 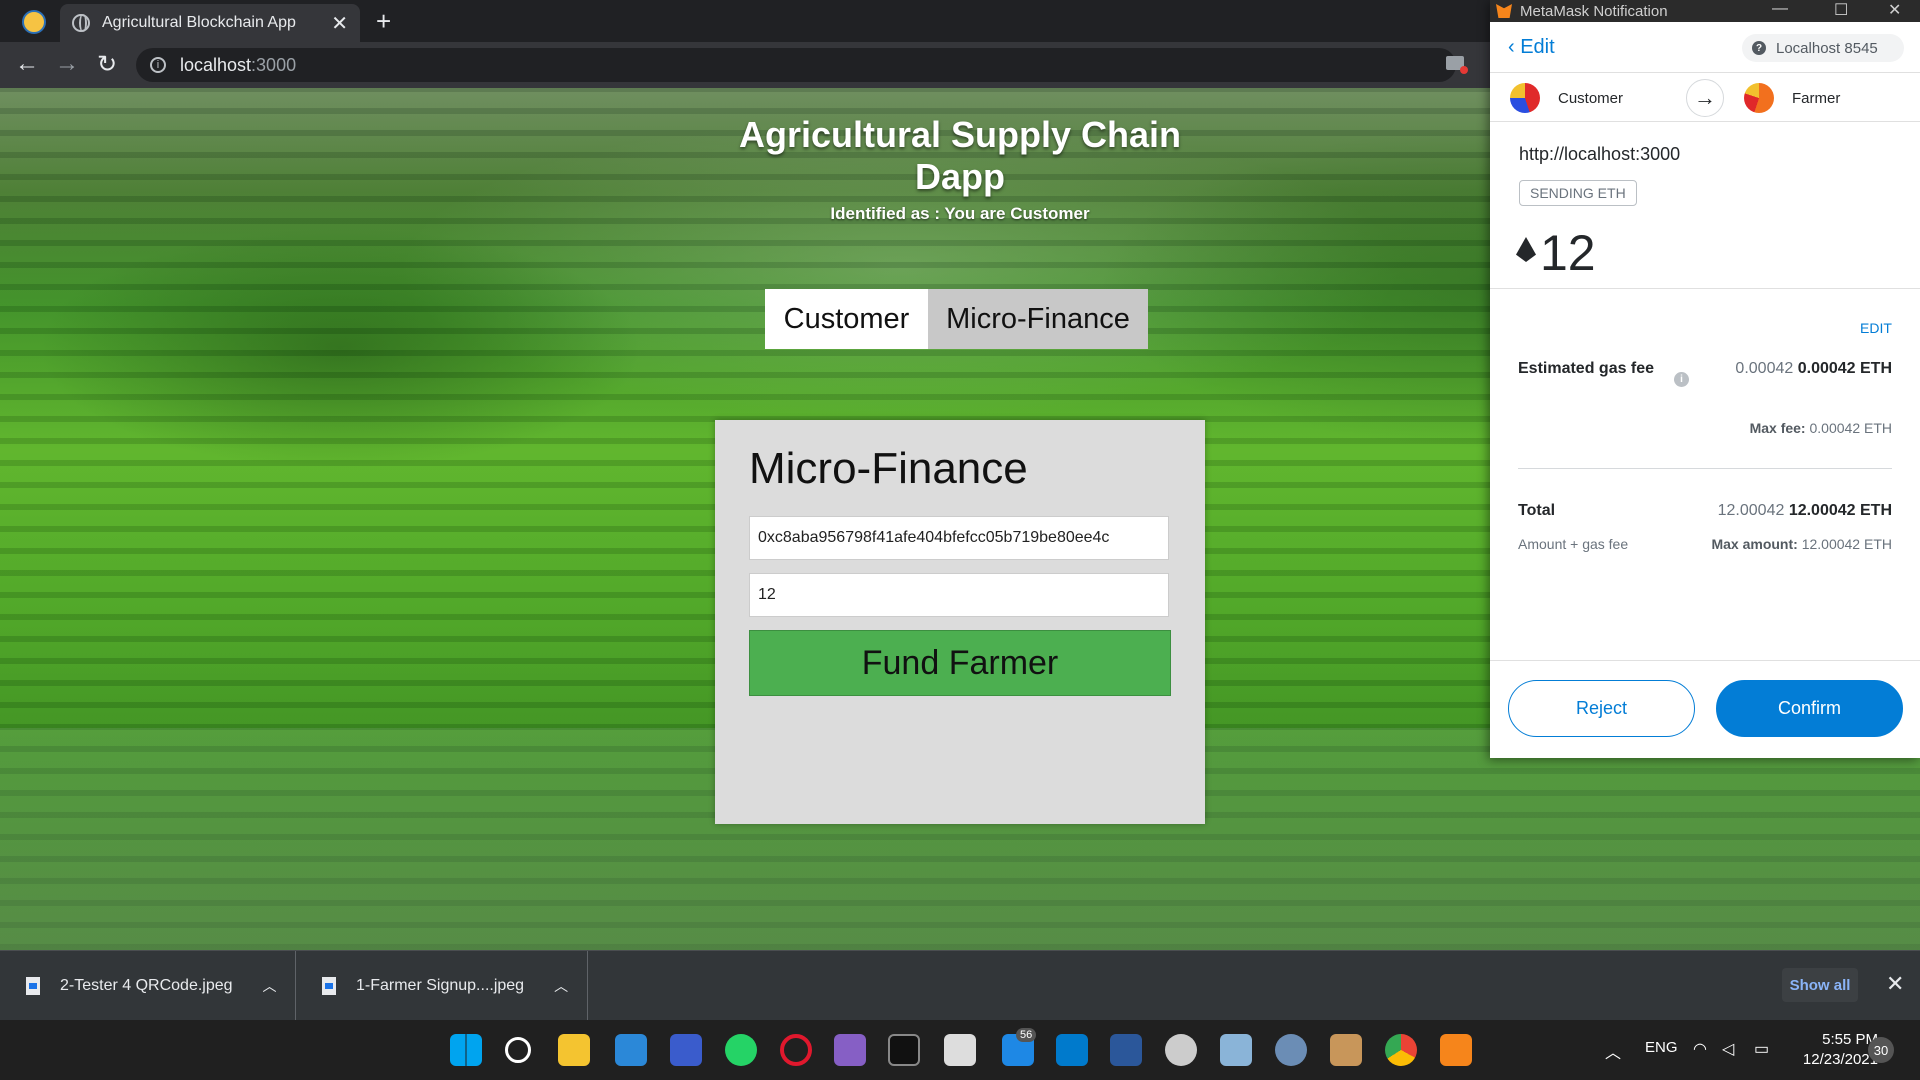 I want to click on gas-fee-value: 0.00042 0.00042 ETH, so click(x=1813, y=369).